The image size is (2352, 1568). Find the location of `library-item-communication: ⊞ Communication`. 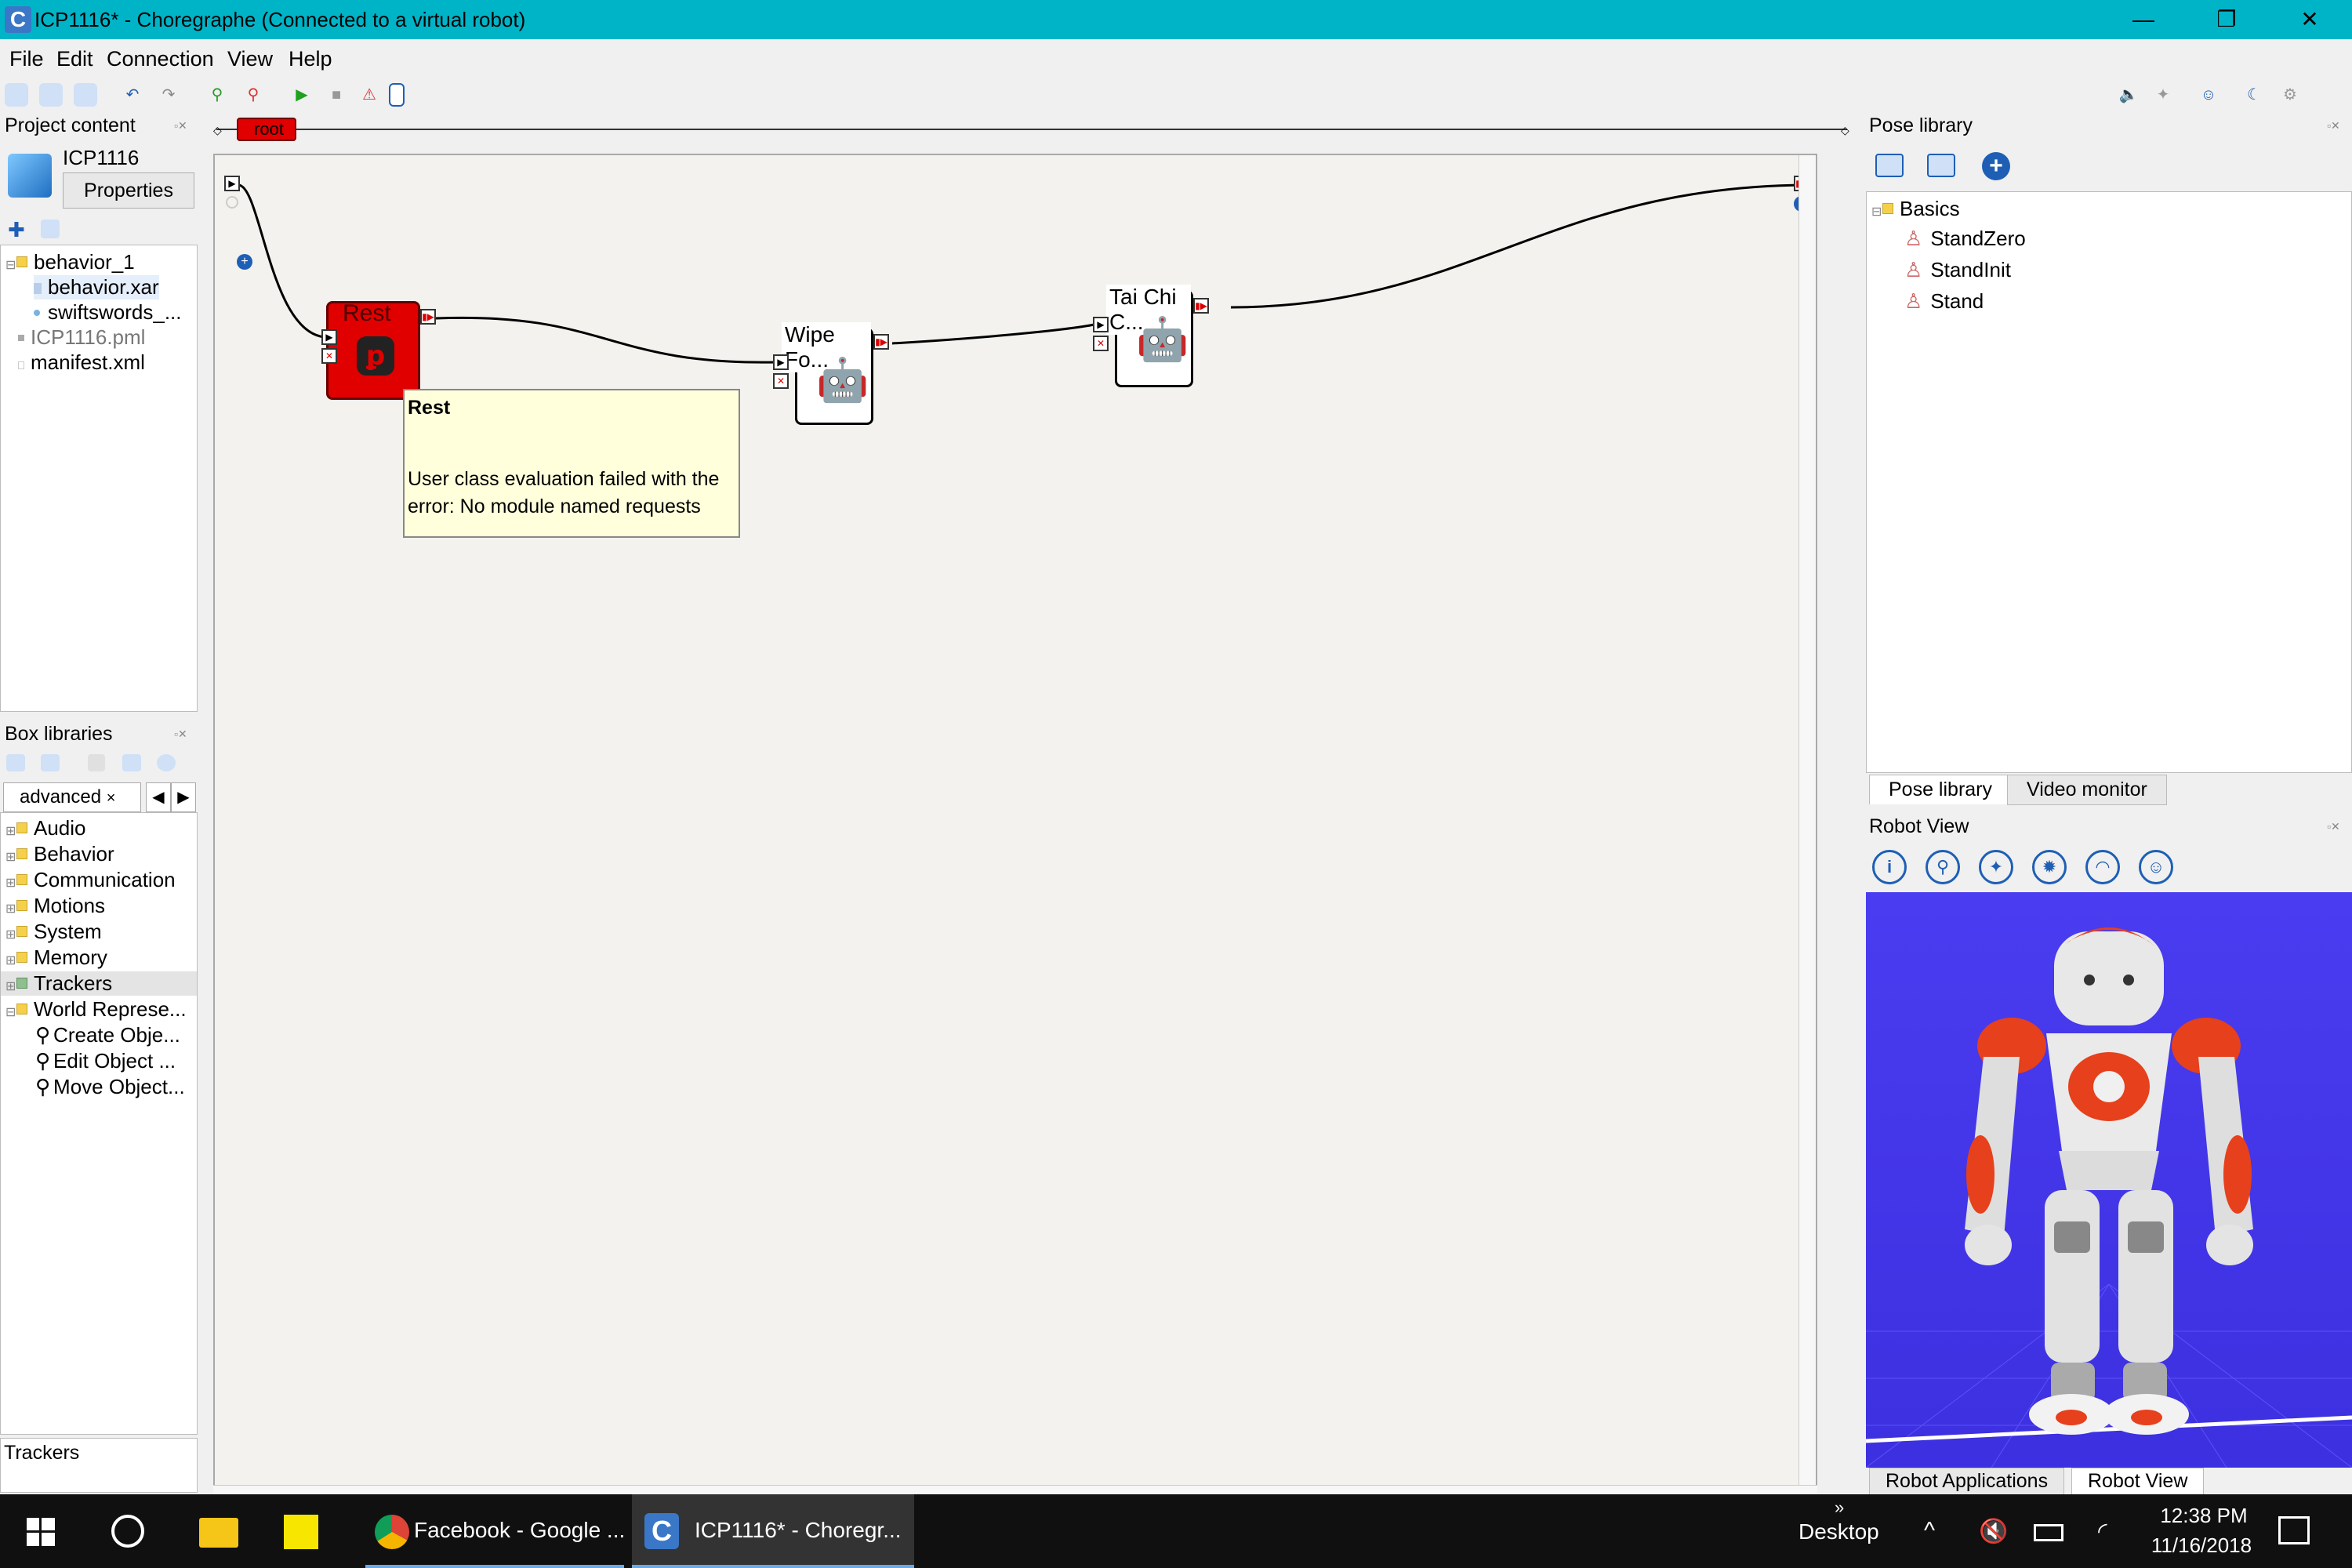

library-item-communication: ⊞ Communication is located at coordinates (90, 880).